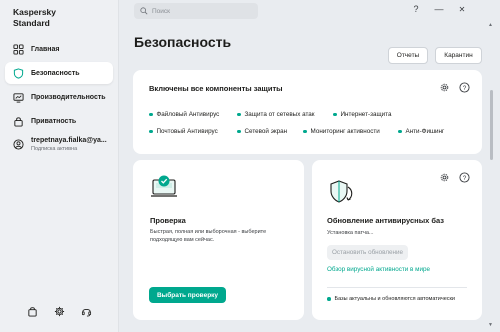  I want to click on divider, so click(397, 287).